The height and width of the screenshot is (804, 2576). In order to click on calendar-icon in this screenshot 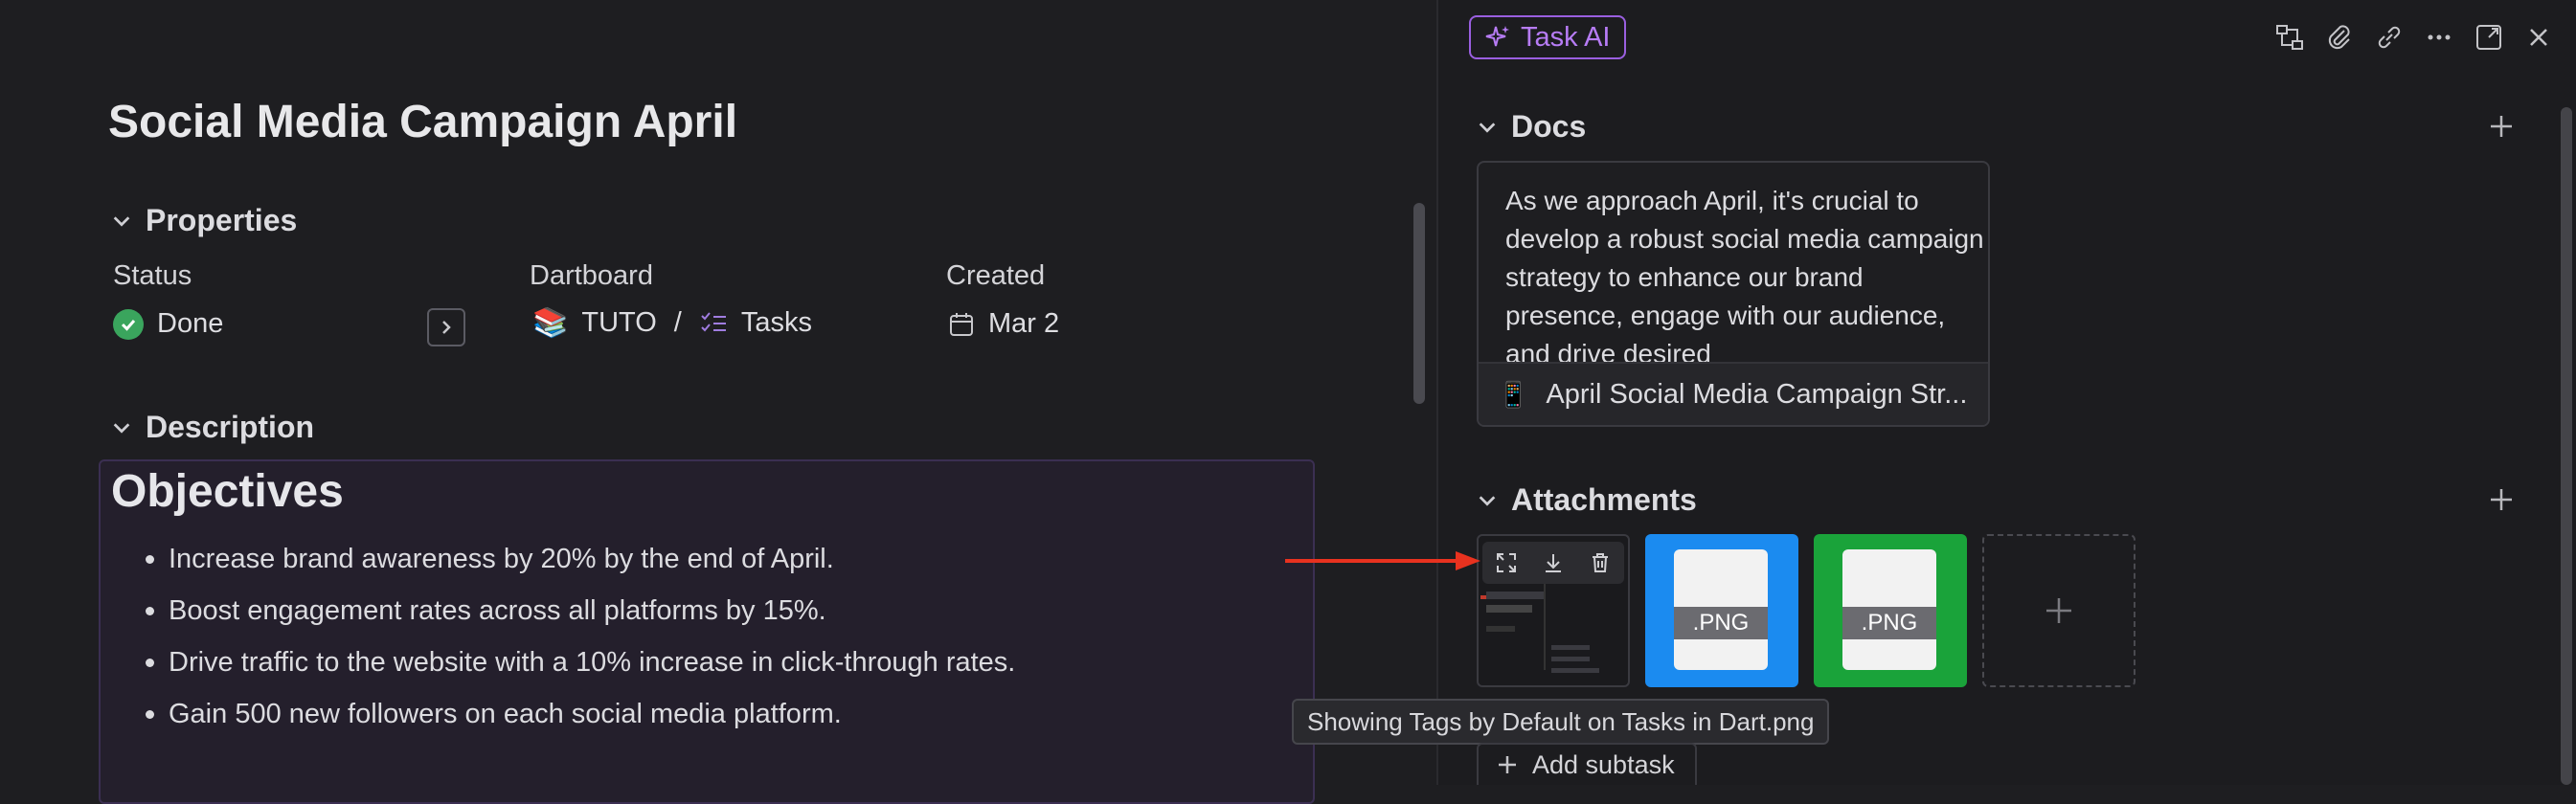, I will do `click(961, 324)`.